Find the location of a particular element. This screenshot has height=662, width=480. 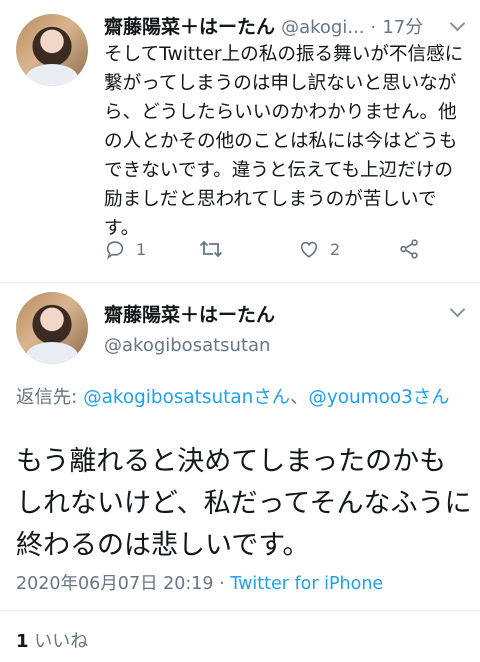

likes-summary: 1 いいね is located at coordinates (52, 640).